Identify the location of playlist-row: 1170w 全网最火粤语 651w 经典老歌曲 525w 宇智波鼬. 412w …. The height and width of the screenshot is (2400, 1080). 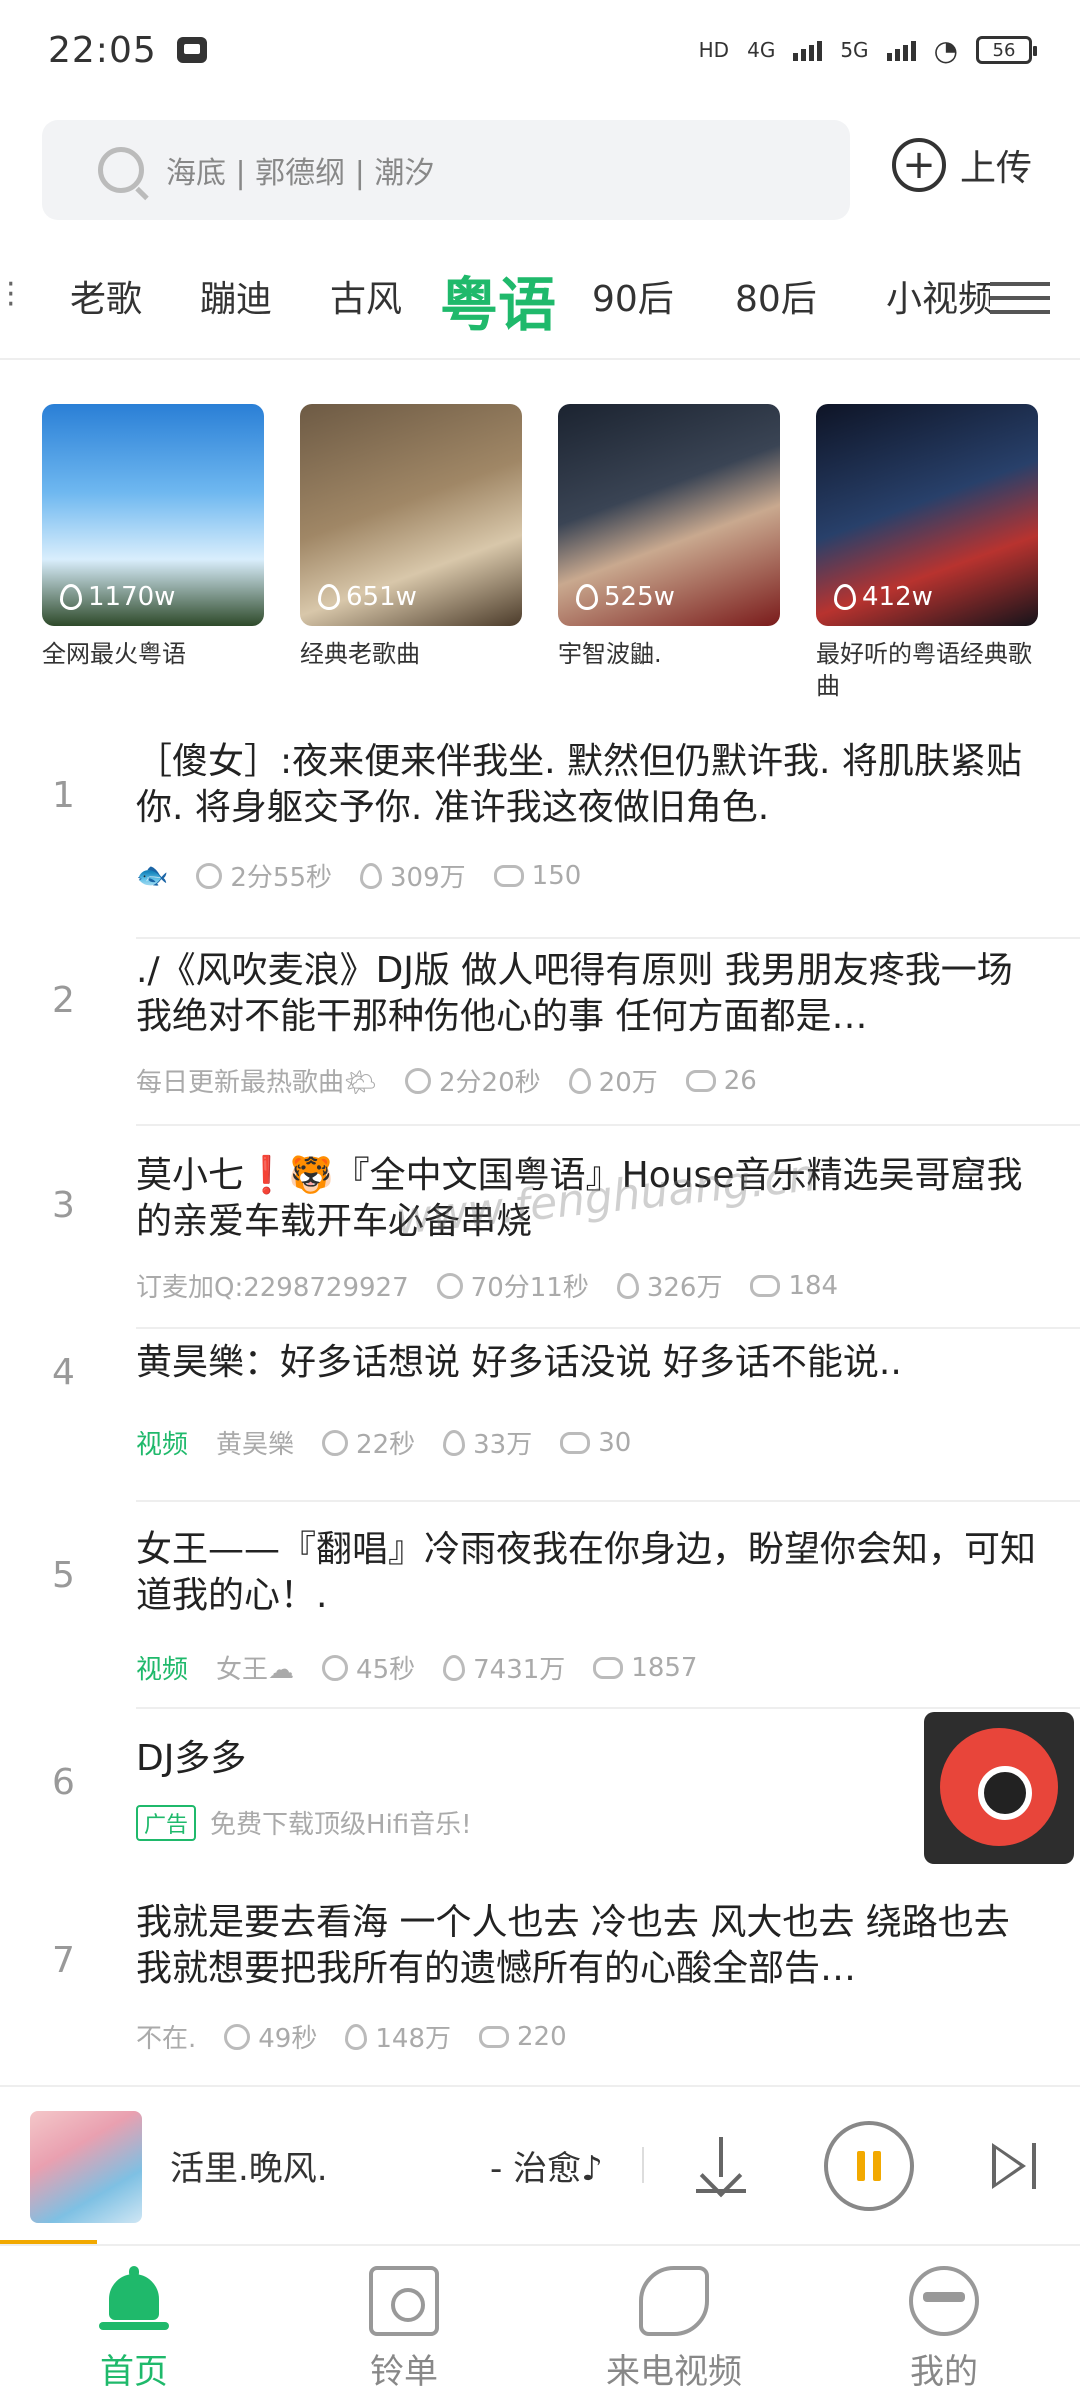
(540, 553).